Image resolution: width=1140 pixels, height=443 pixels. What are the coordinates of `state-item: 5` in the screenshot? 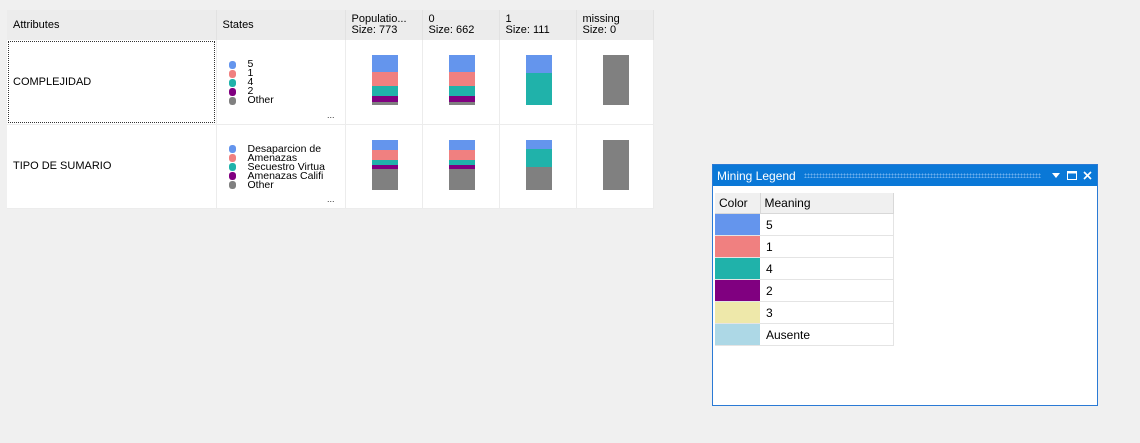 It's located at (286, 64).